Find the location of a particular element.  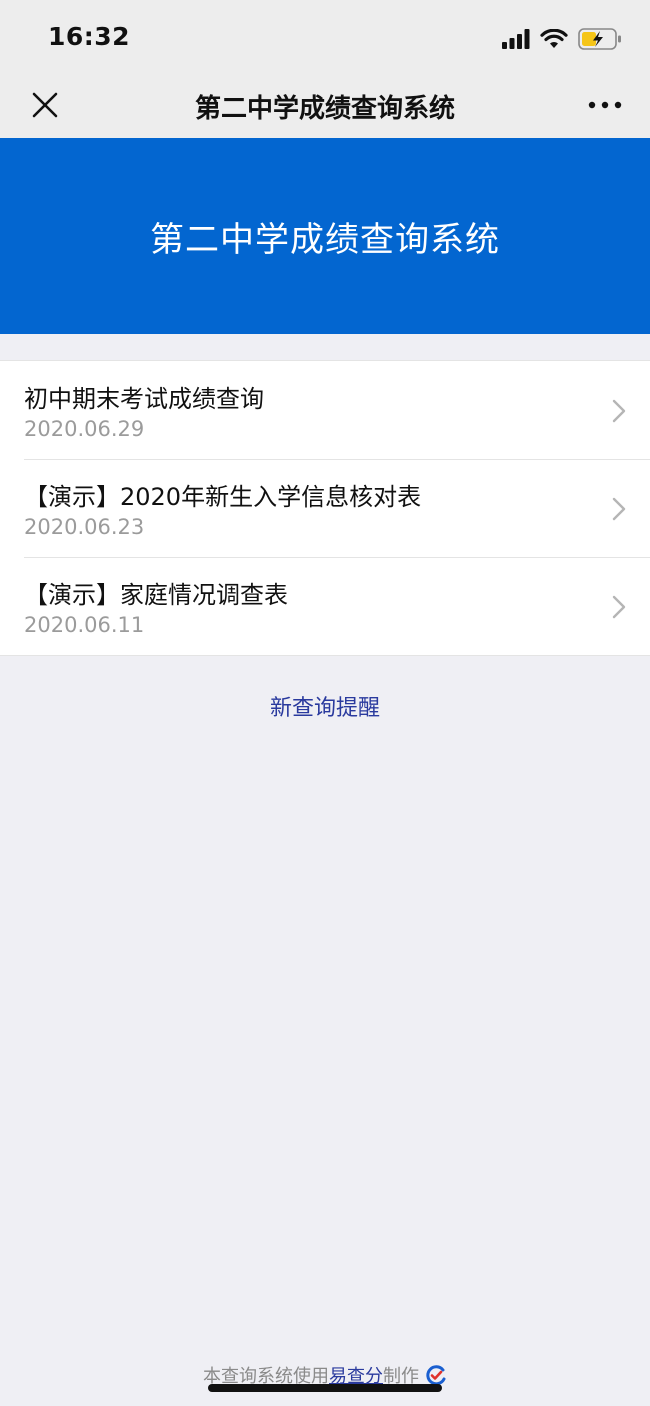

nav-bar: 第二中学成绩查询系统 is located at coordinates (325, 108).